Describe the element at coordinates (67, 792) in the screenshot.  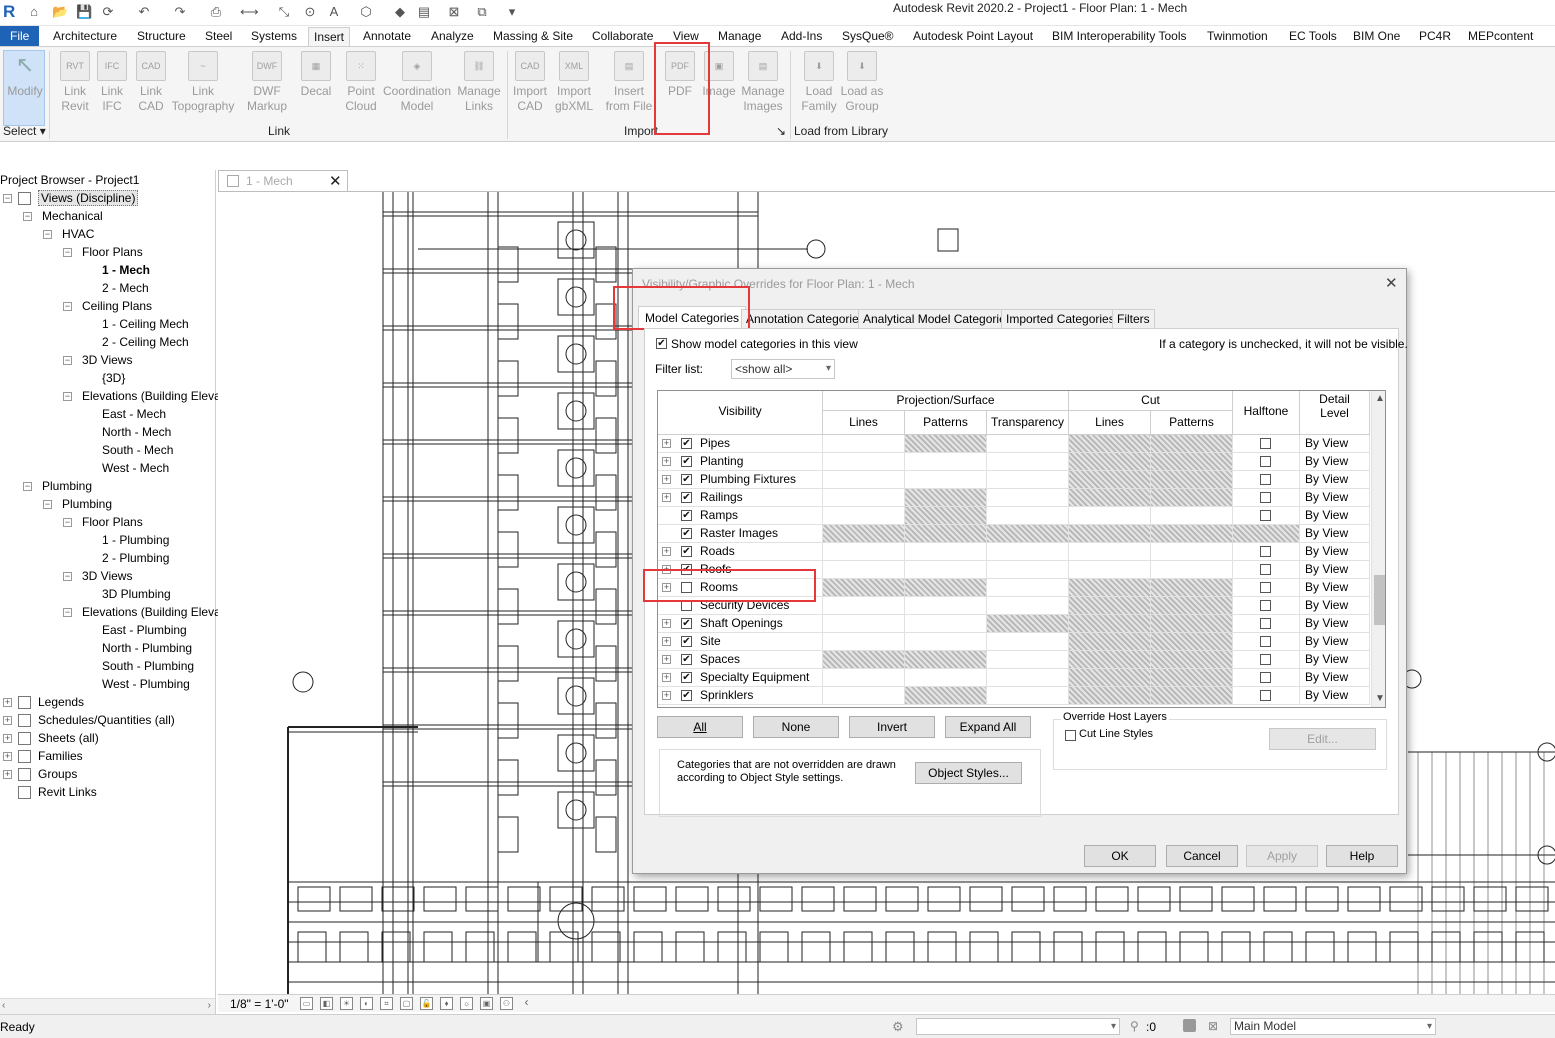
I see `tree-item-revit-links: Revit Links` at that location.